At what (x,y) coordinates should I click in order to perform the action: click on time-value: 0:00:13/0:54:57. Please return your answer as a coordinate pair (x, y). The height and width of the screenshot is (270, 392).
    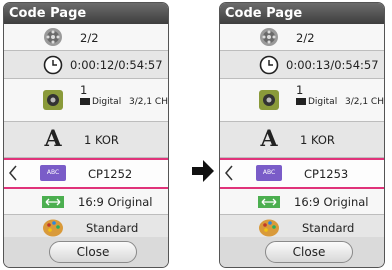
    Looking at the image, I should click on (332, 65).